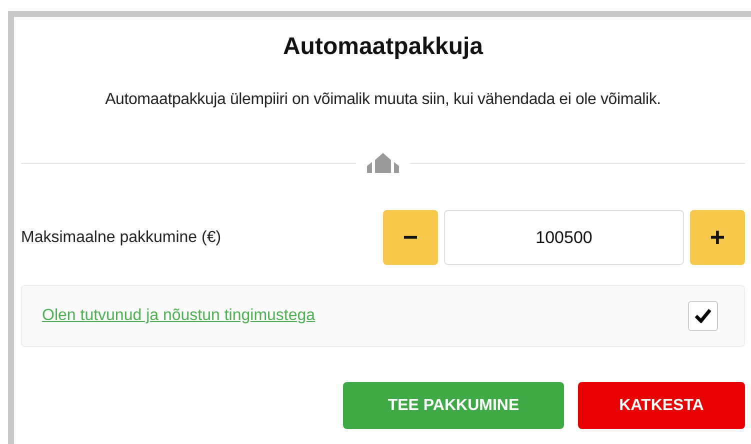 The height and width of the screenshot is (444, 751). I want to click on cancel-button: KATKESTA, so click(661, 405).